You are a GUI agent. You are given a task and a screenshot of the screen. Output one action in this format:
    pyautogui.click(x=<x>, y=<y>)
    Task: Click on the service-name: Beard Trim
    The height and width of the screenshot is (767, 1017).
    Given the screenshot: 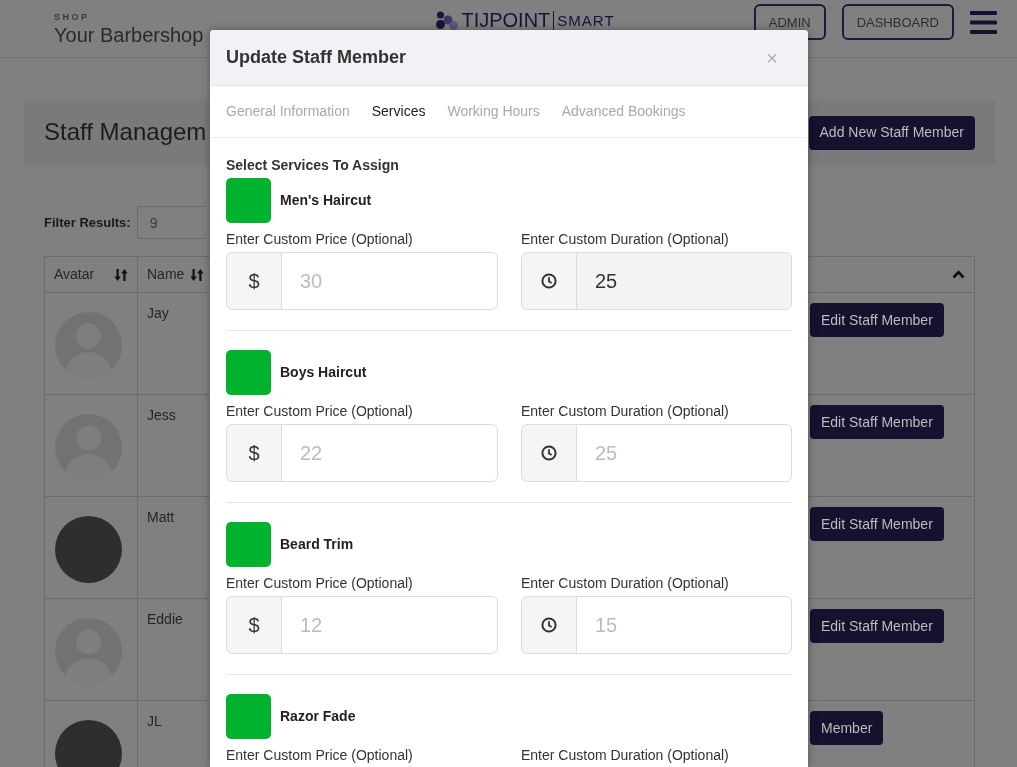 What is the action you would take?
    pyautogui.click(x=317, y=544)
    